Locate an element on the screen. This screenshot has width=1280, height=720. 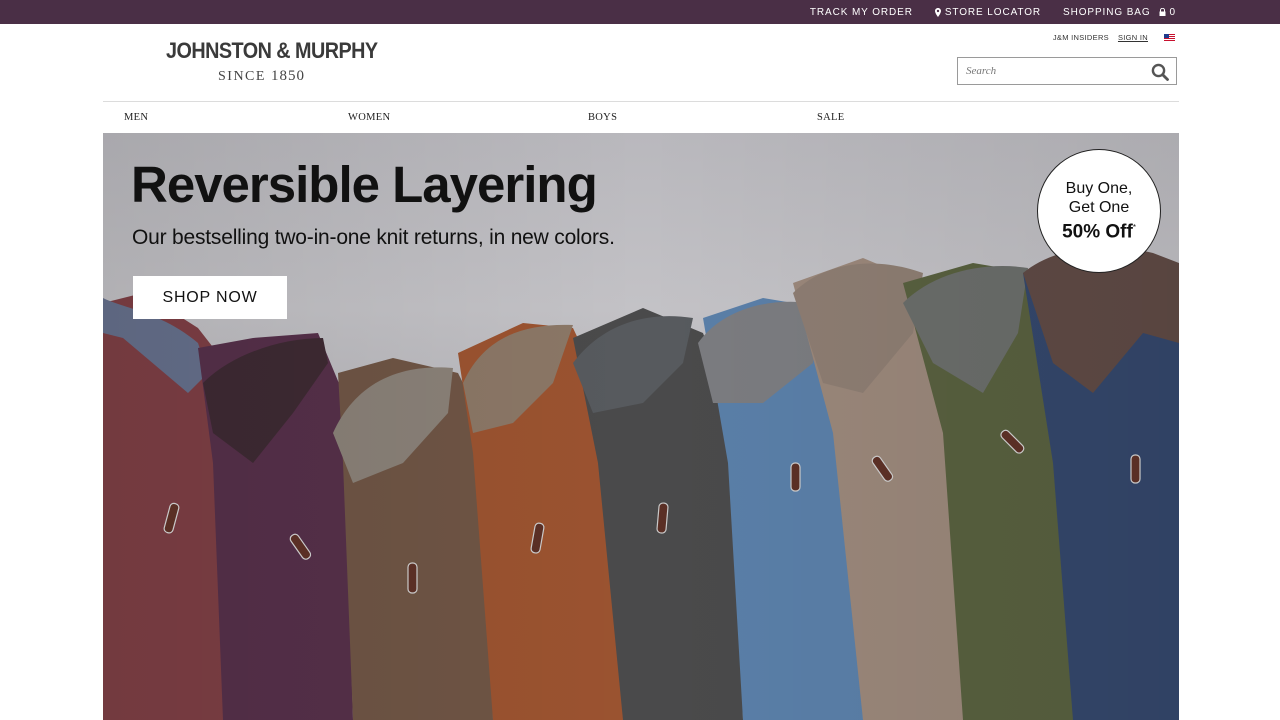
logo-since-line: SINCE 1850 is located at coordinates (292, 76).